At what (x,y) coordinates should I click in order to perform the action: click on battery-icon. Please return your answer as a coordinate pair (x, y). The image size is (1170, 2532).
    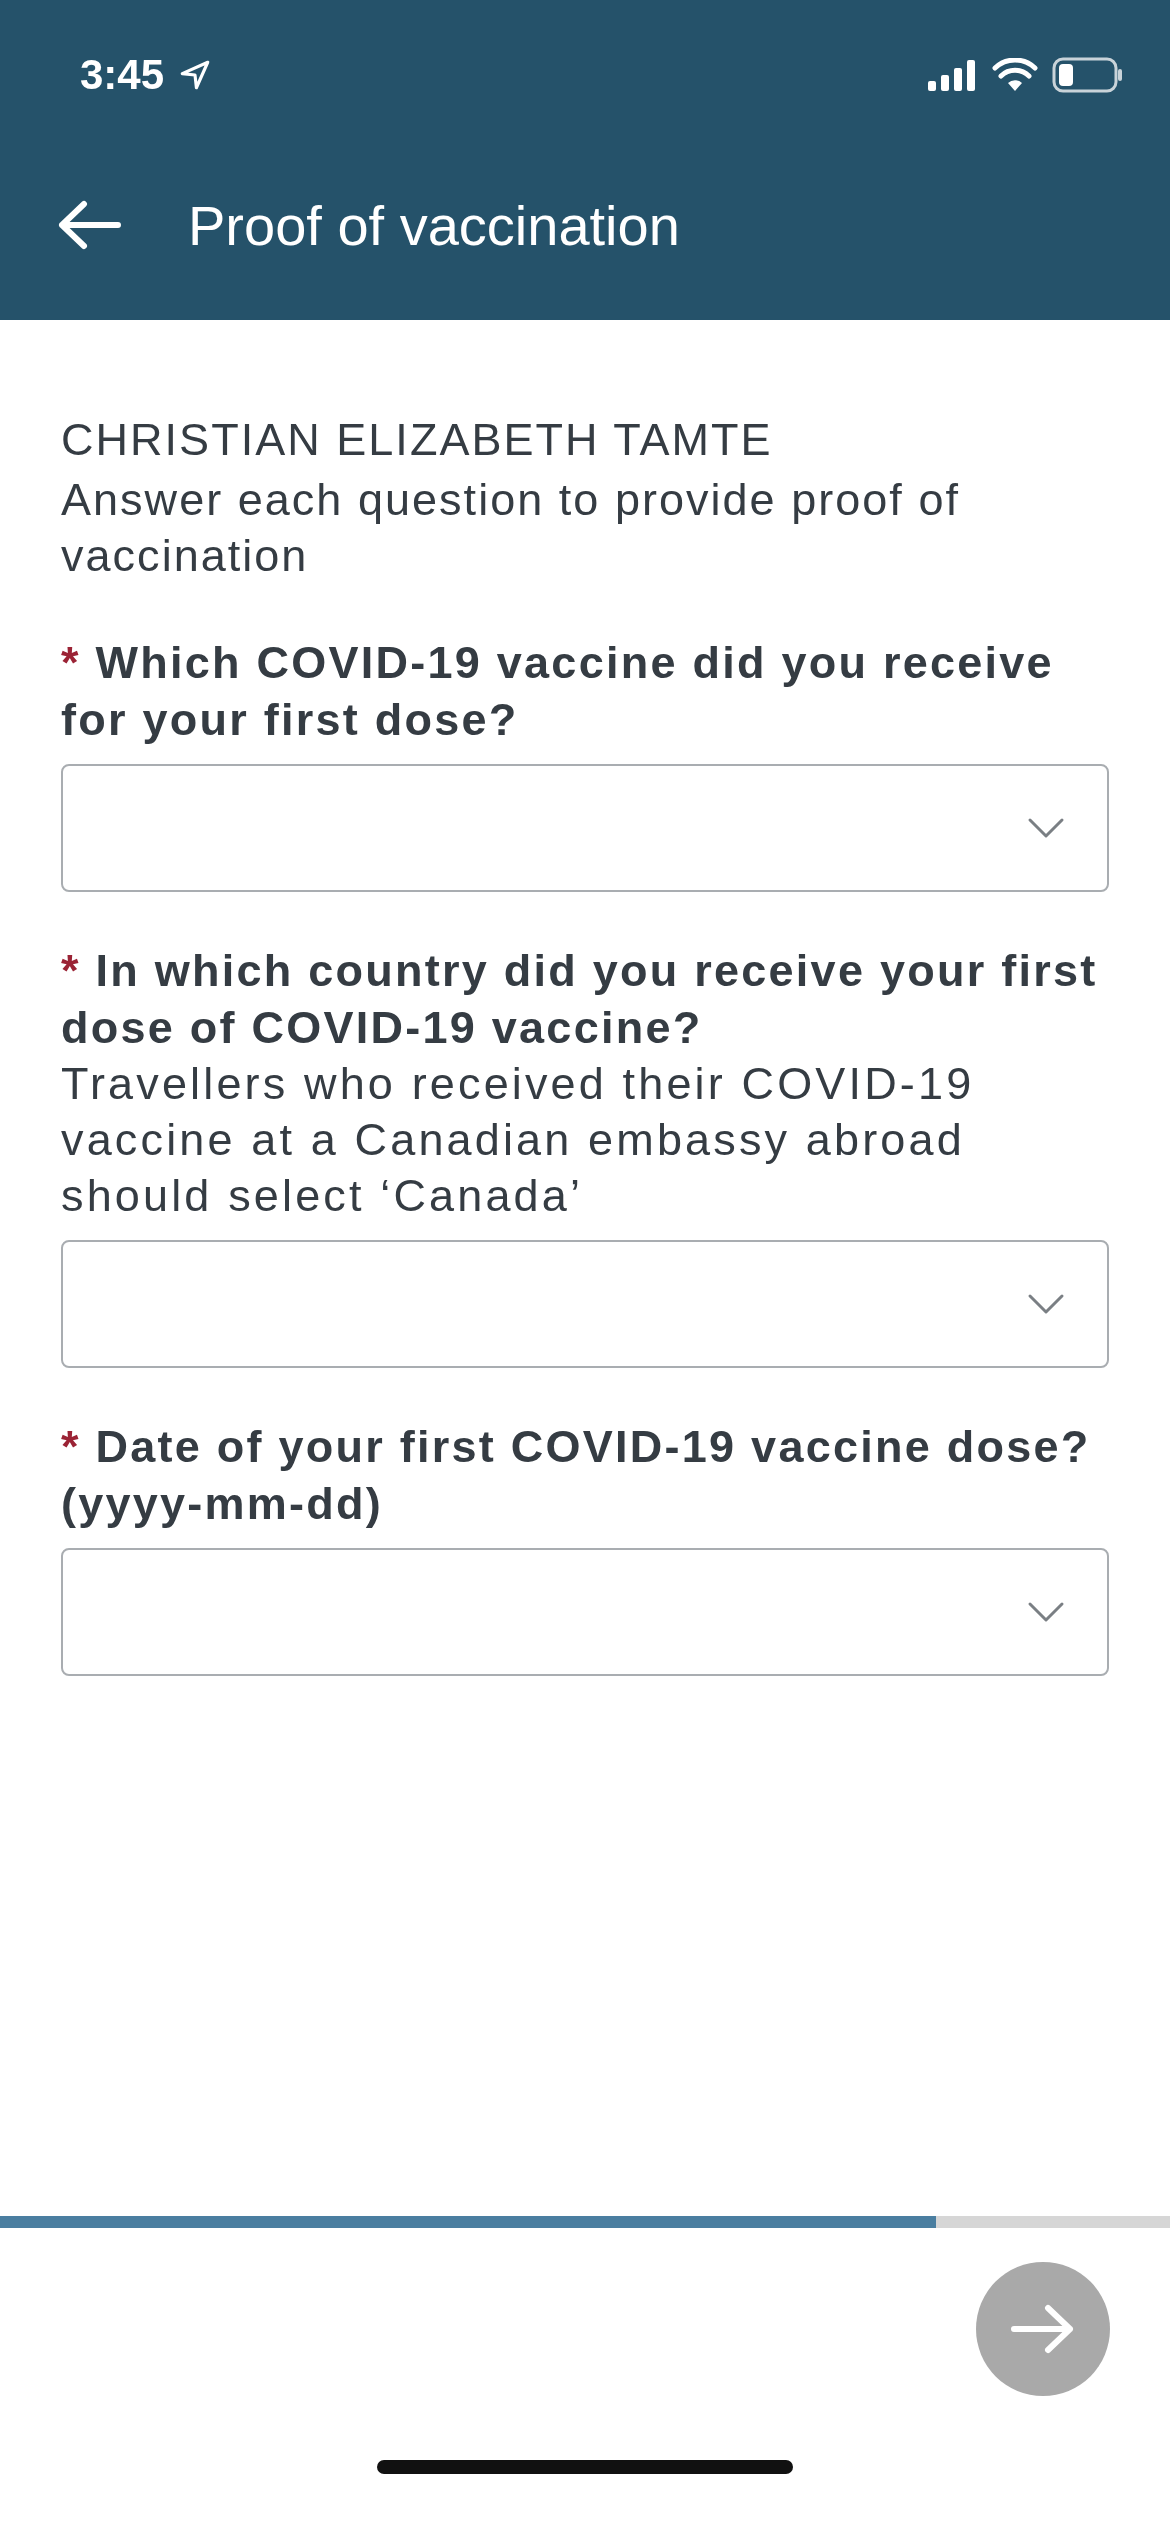
    Looking at the image, I should click on (1088, 75).